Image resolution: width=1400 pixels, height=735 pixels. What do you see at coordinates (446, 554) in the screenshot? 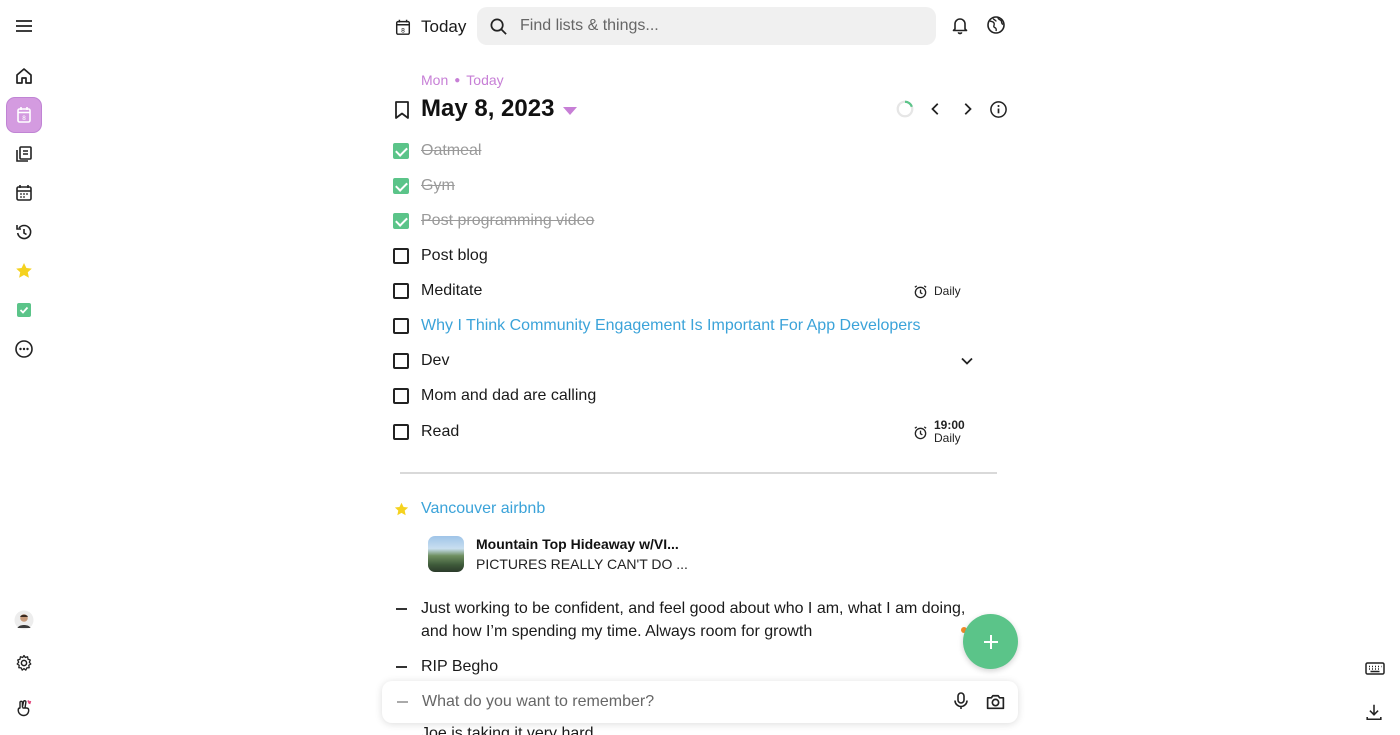
I see `preview-thumbnail` at bounding box center [446, 554].